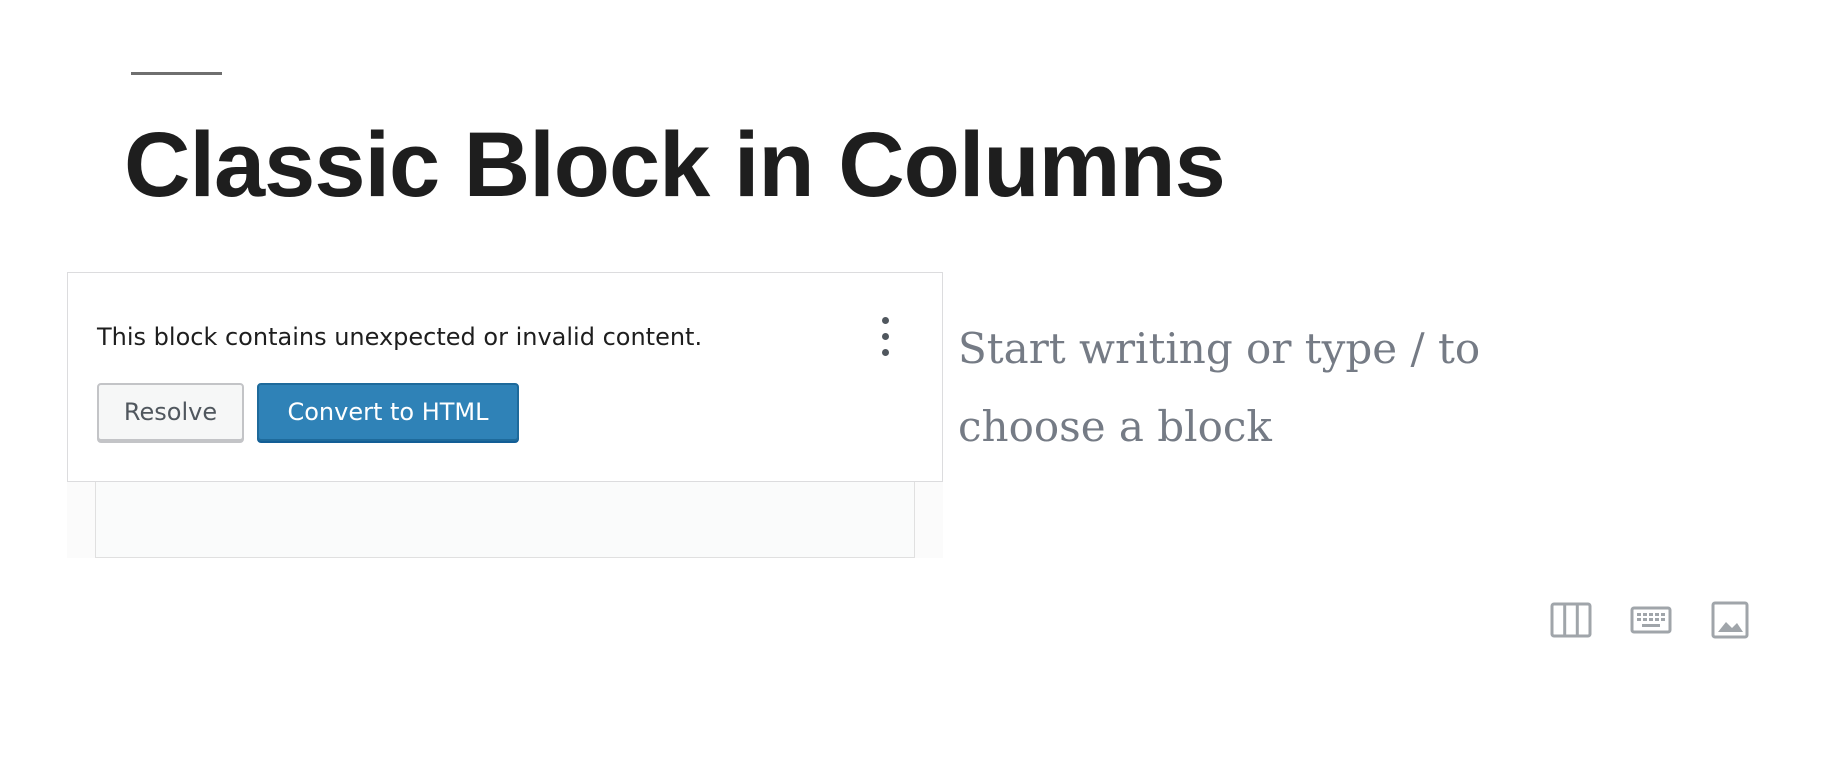  What do you see at coordinates (1651, 620) in the screenshot?
I see `keyboard-icon` at bounding box center [1651, 620].